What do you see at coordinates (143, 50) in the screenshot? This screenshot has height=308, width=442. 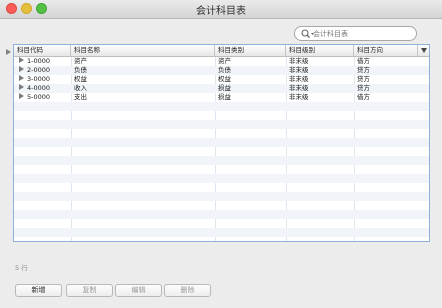 I see `column-header-name: 科目名称` at bounding box center [143, 50].